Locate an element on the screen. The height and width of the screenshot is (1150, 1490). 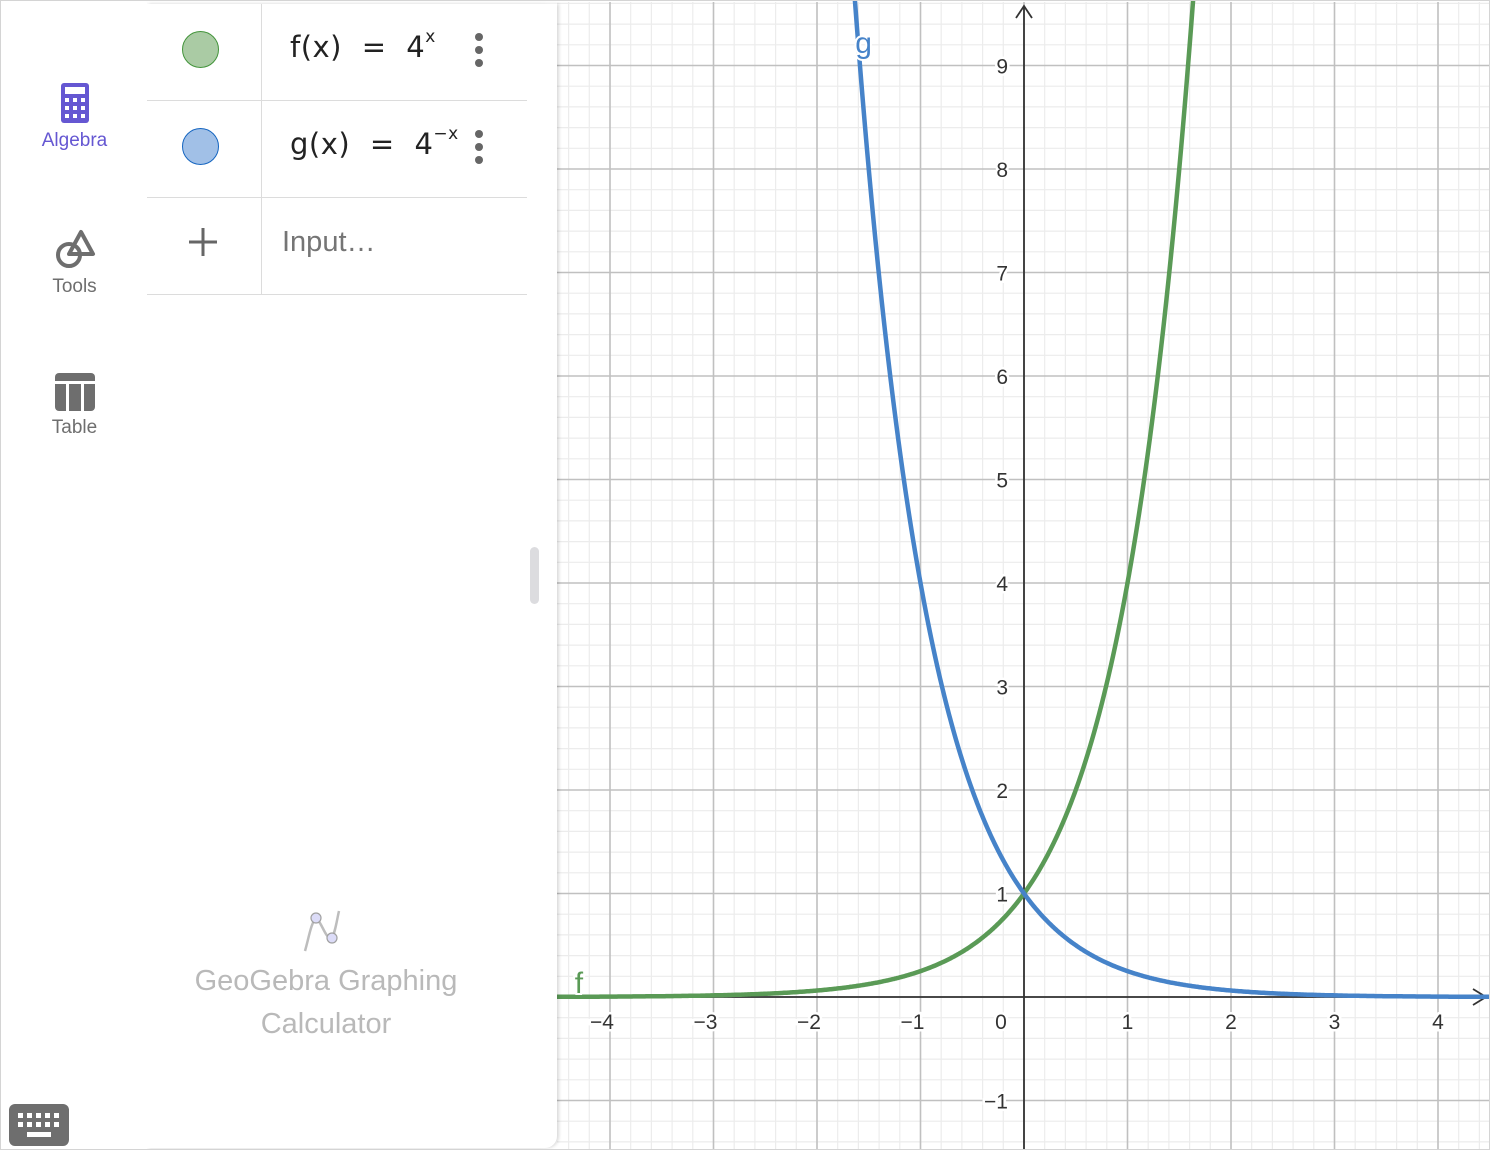
y-tick-label: 4 is located at coordinates (1002, 584).